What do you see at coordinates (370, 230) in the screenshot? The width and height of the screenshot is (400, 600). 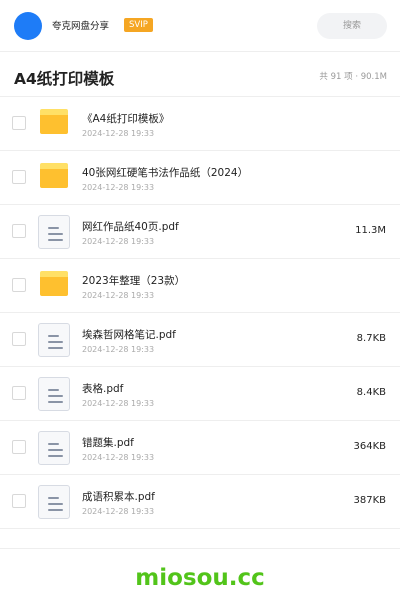 I see `file-size: 11.3M` at bounding box center [370, 230].